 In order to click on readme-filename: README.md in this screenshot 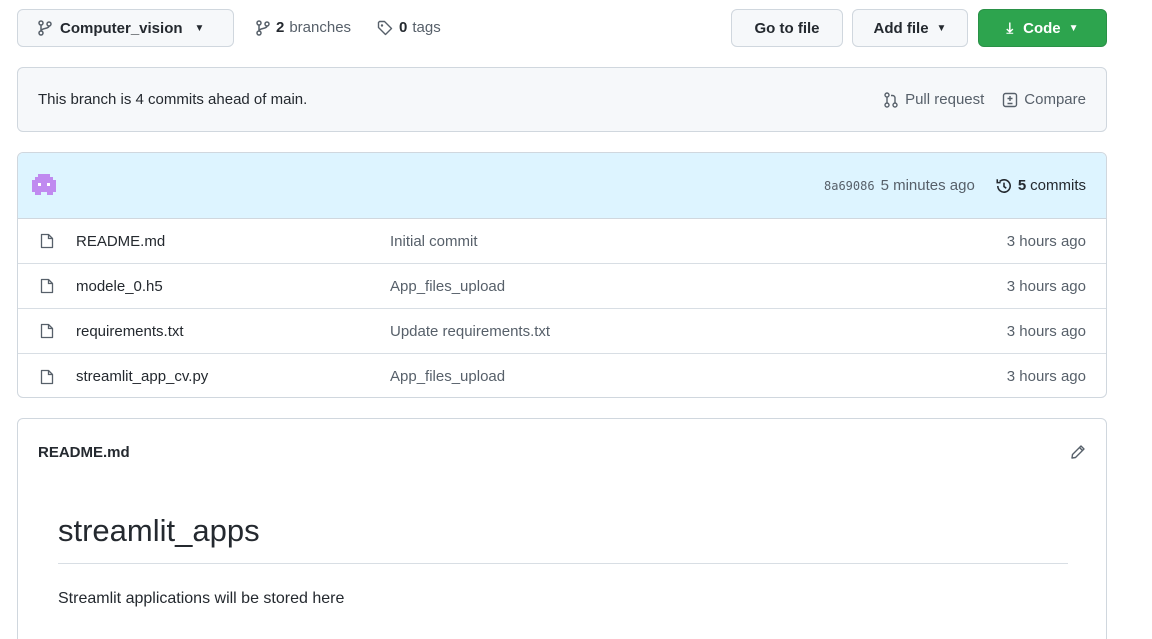, I will do `click(84, 452)`.